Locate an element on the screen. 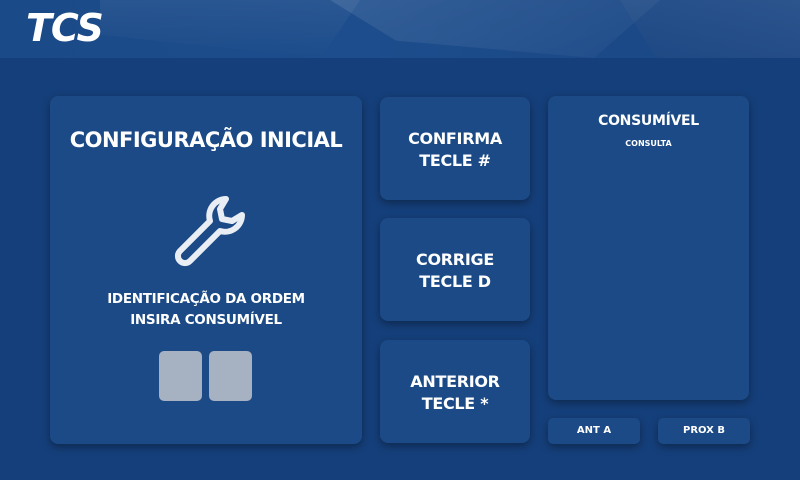 The width and height of the screenshot is (800, 480). header-band is located at coordinates (400, 29).